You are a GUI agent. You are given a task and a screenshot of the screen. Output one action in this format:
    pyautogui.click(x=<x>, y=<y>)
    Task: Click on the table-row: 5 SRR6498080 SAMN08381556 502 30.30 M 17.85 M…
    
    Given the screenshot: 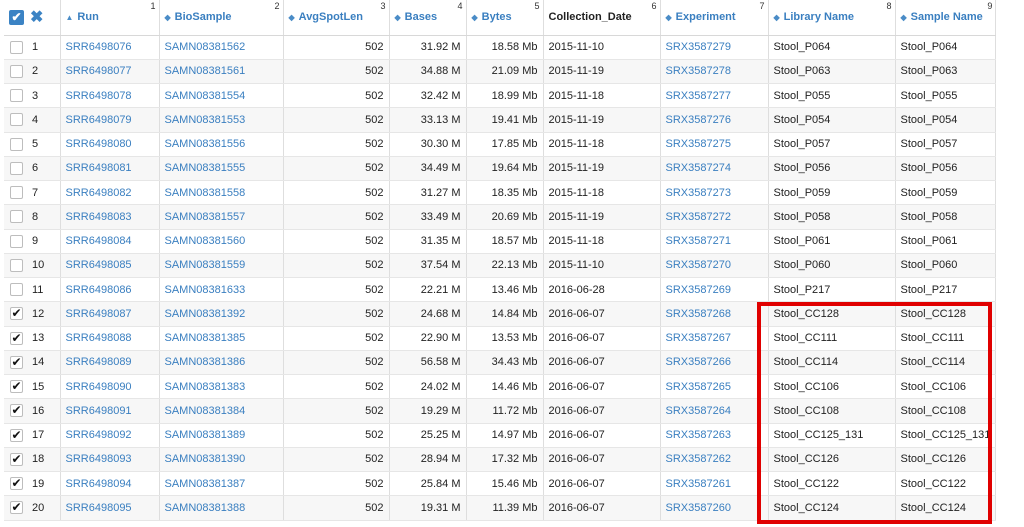 What is the action you would take?
    pyautogui.click(x=500, y=144)
    